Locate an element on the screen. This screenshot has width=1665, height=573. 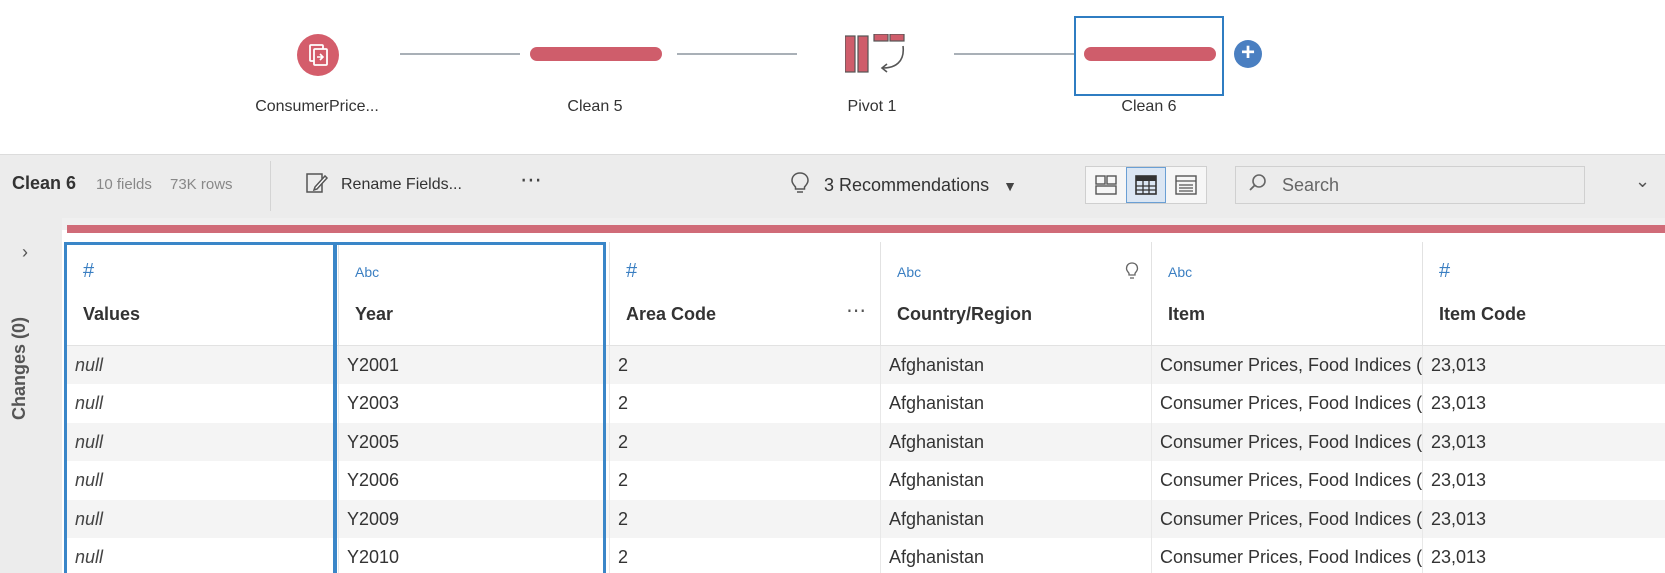
expand-chevron-icon: › is located at coordinates (25, 252).